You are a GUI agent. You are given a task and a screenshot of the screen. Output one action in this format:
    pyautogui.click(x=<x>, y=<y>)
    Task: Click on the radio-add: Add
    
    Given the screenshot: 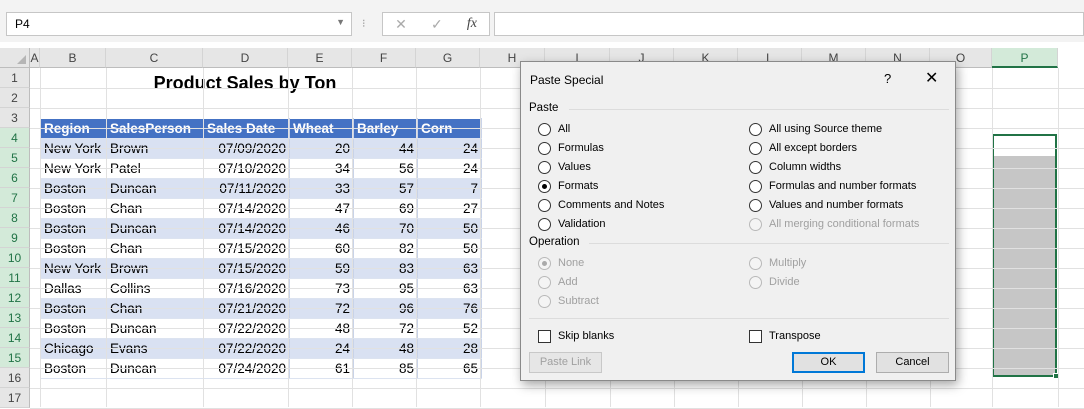 What is the action you would take?
    pyautogui.click(x=558, y=282)
    